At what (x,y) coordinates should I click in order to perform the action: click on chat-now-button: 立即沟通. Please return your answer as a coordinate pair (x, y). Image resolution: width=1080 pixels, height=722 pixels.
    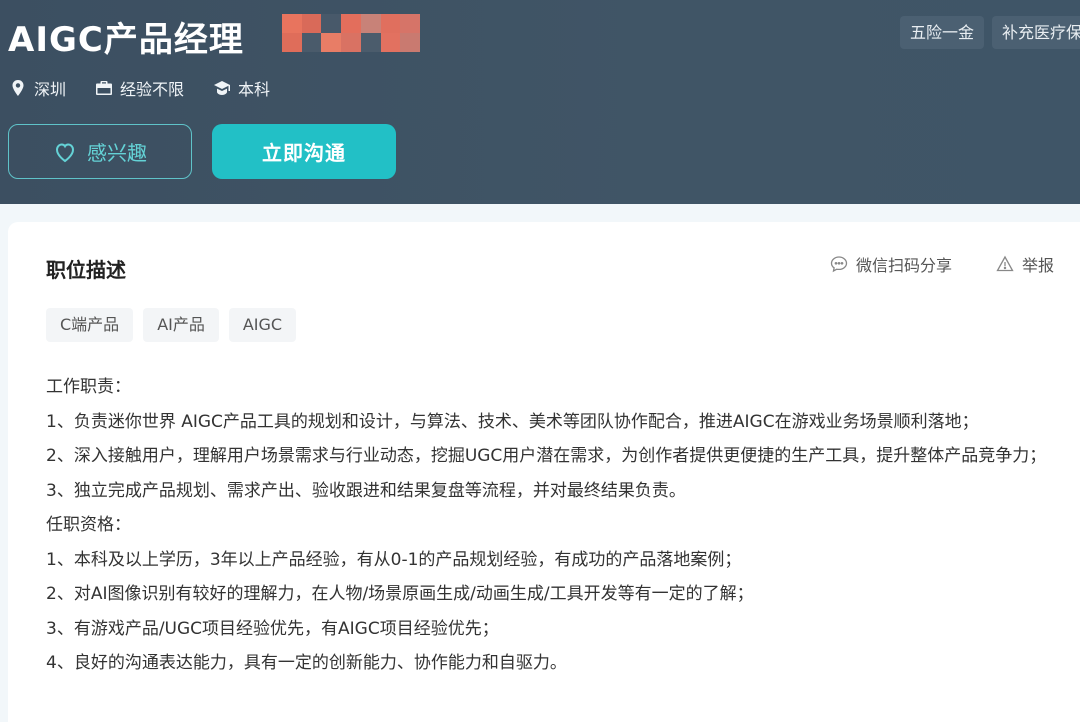
    Looking at the image, I should click on (304, 151).